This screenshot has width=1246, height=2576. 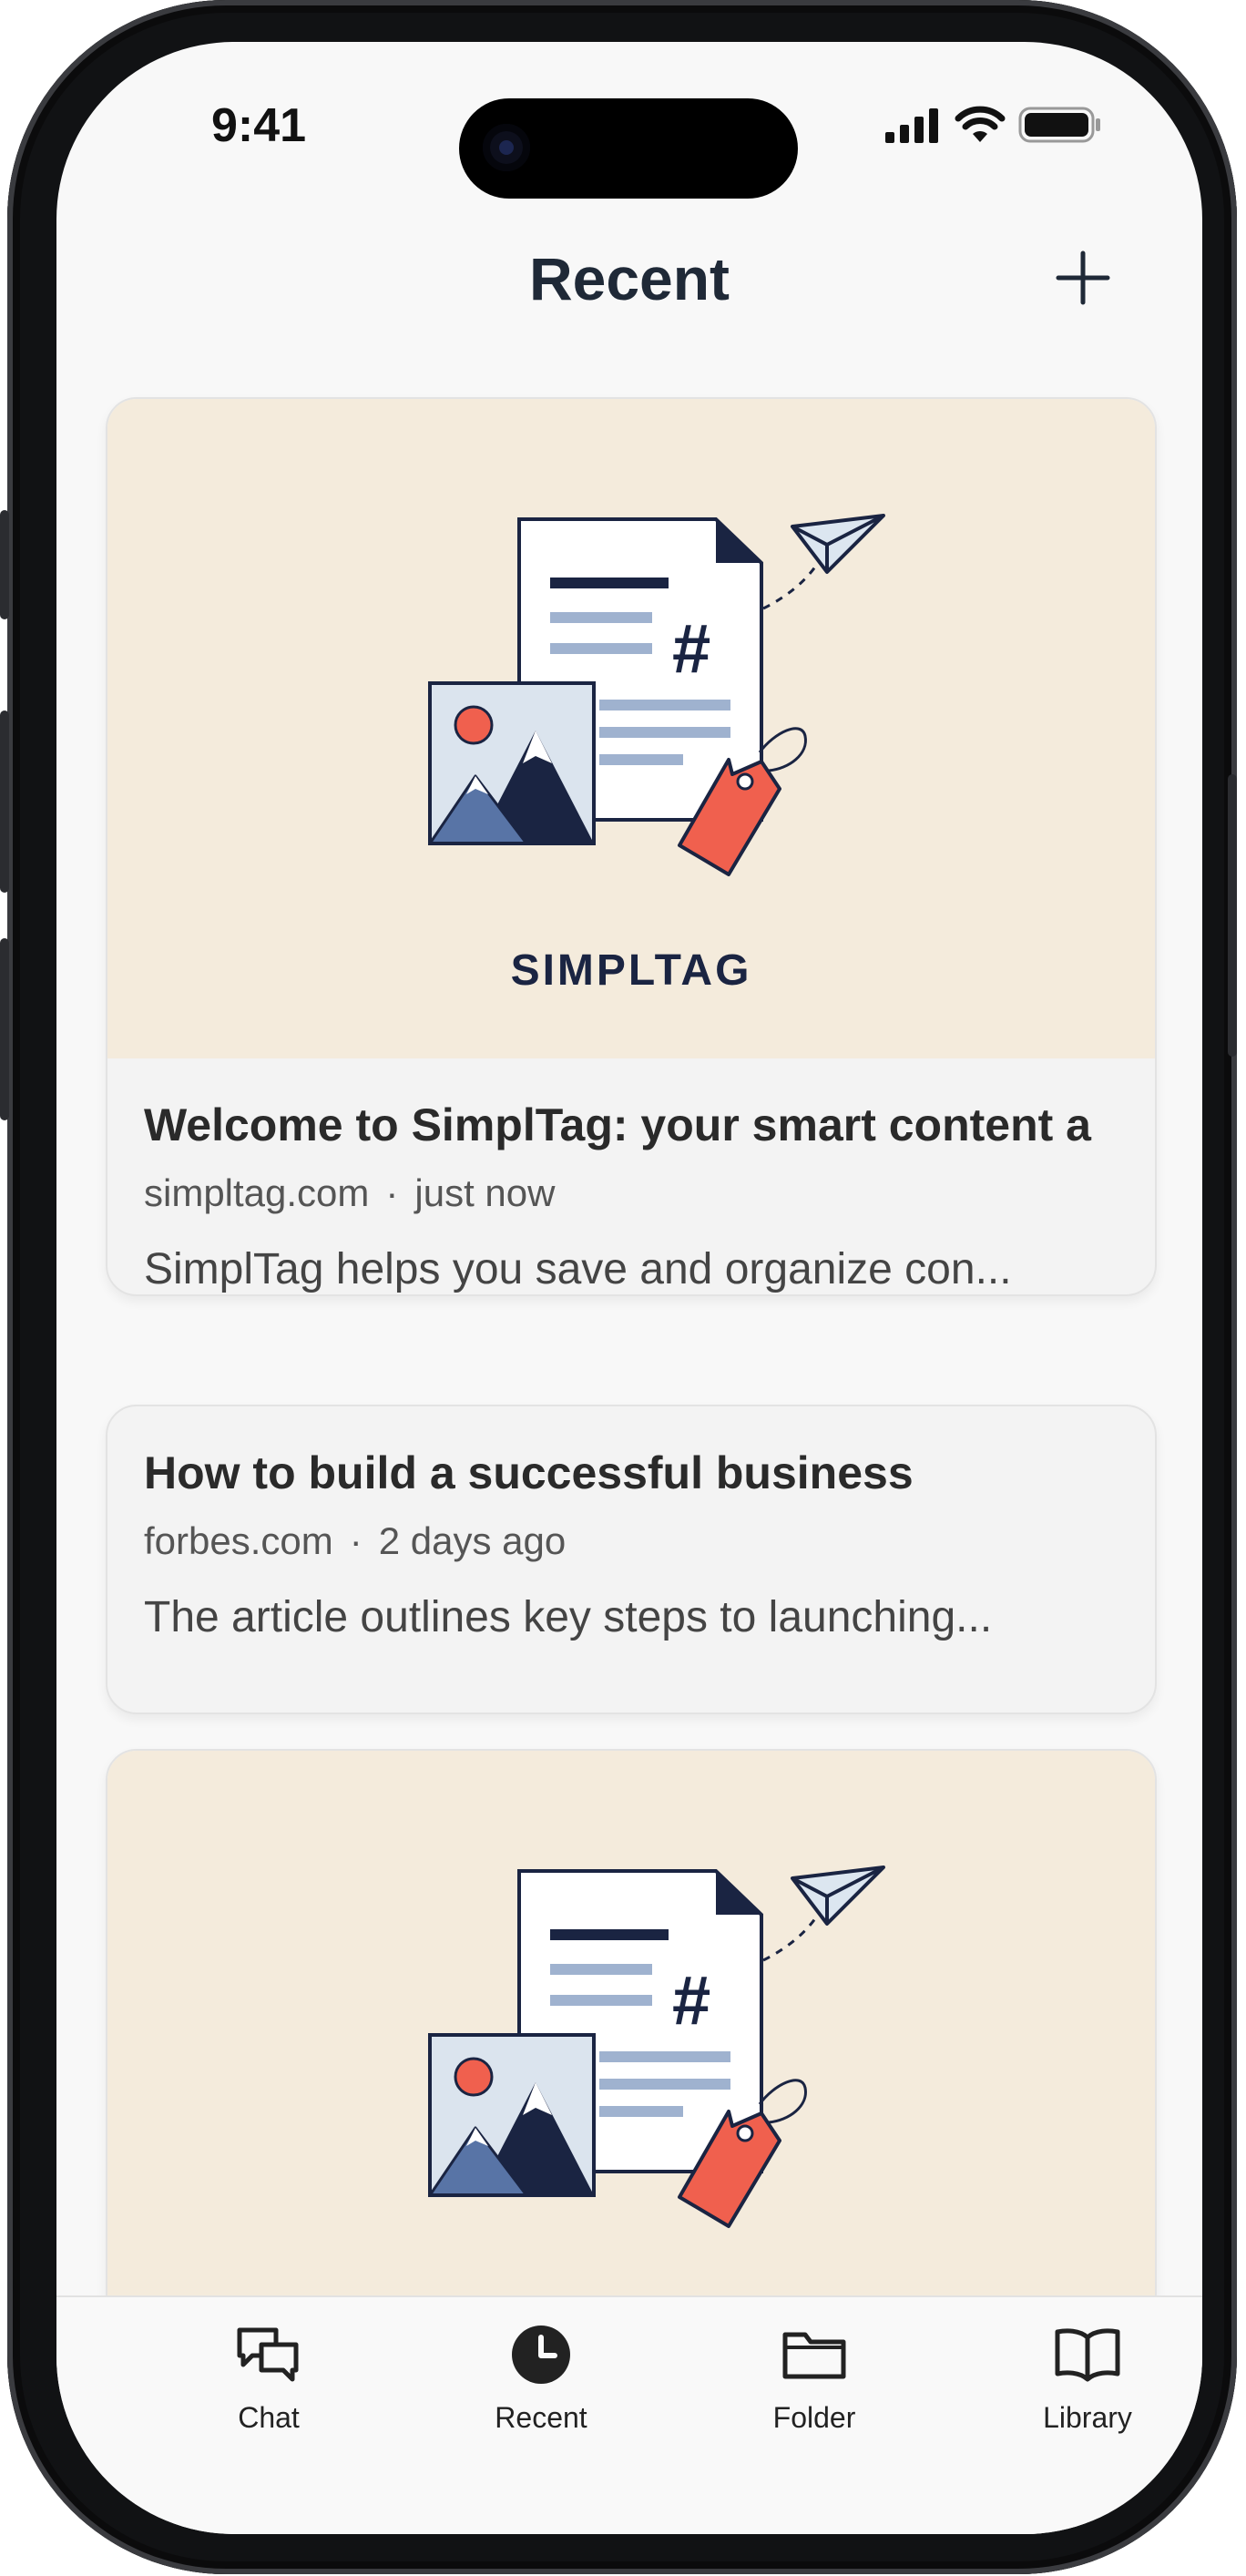 I want to click on dynamic-island, so click(x=629, y=148).